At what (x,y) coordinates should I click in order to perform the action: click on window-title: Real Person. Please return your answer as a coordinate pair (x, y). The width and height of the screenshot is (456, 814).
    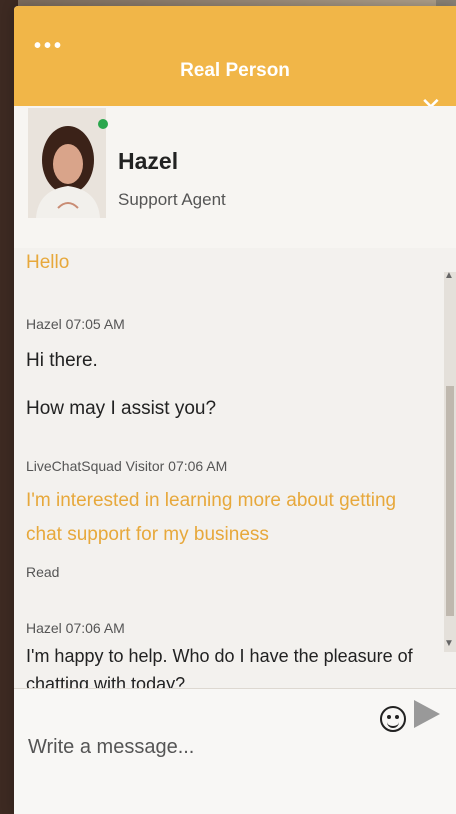
    Looking at the image, I should click on (235, 70).